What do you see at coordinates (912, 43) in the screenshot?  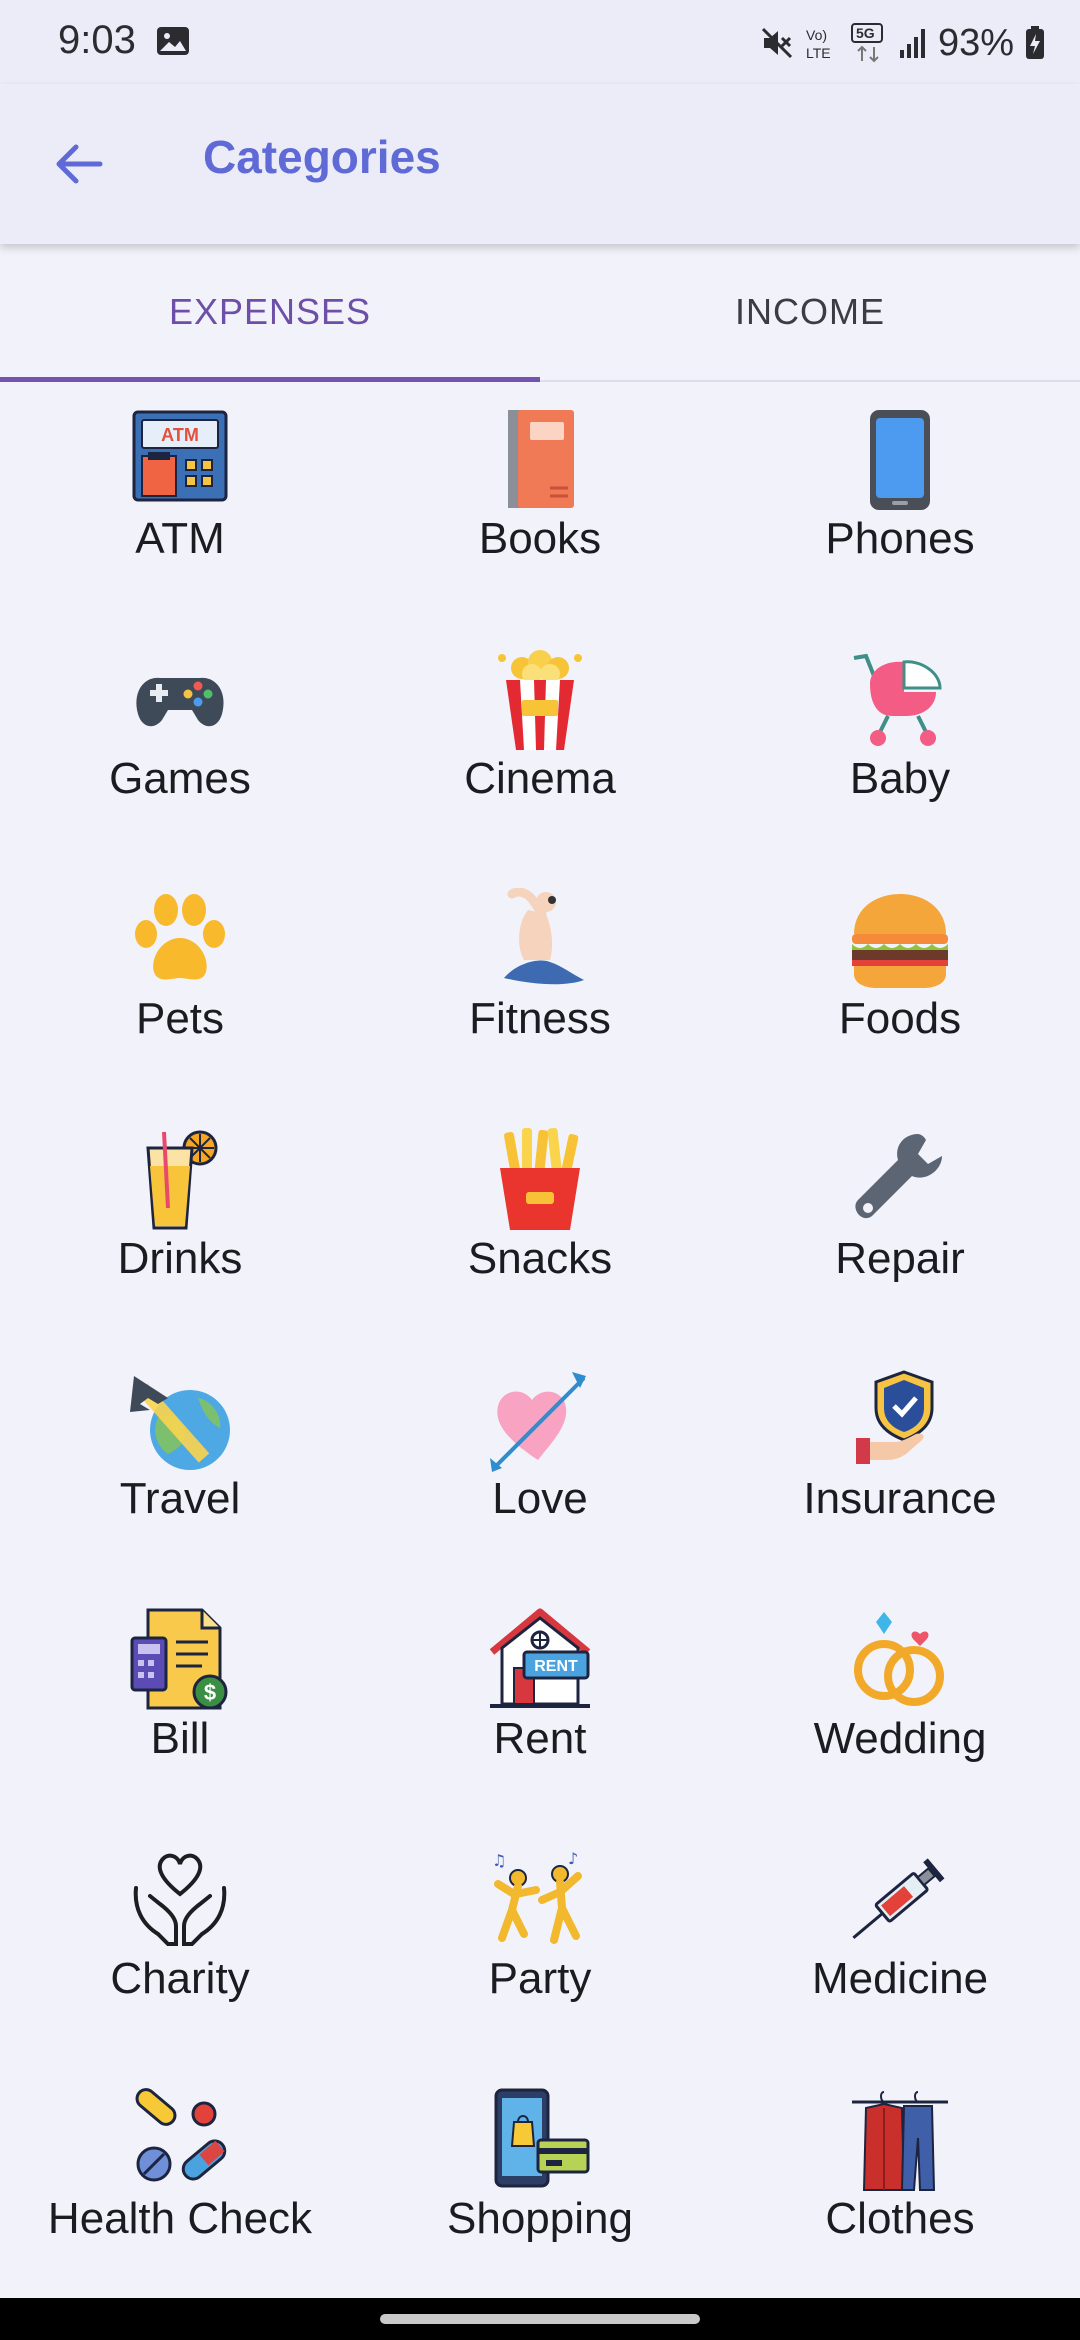 I see `cell-signal-icon` at bounding box center [912, 43].